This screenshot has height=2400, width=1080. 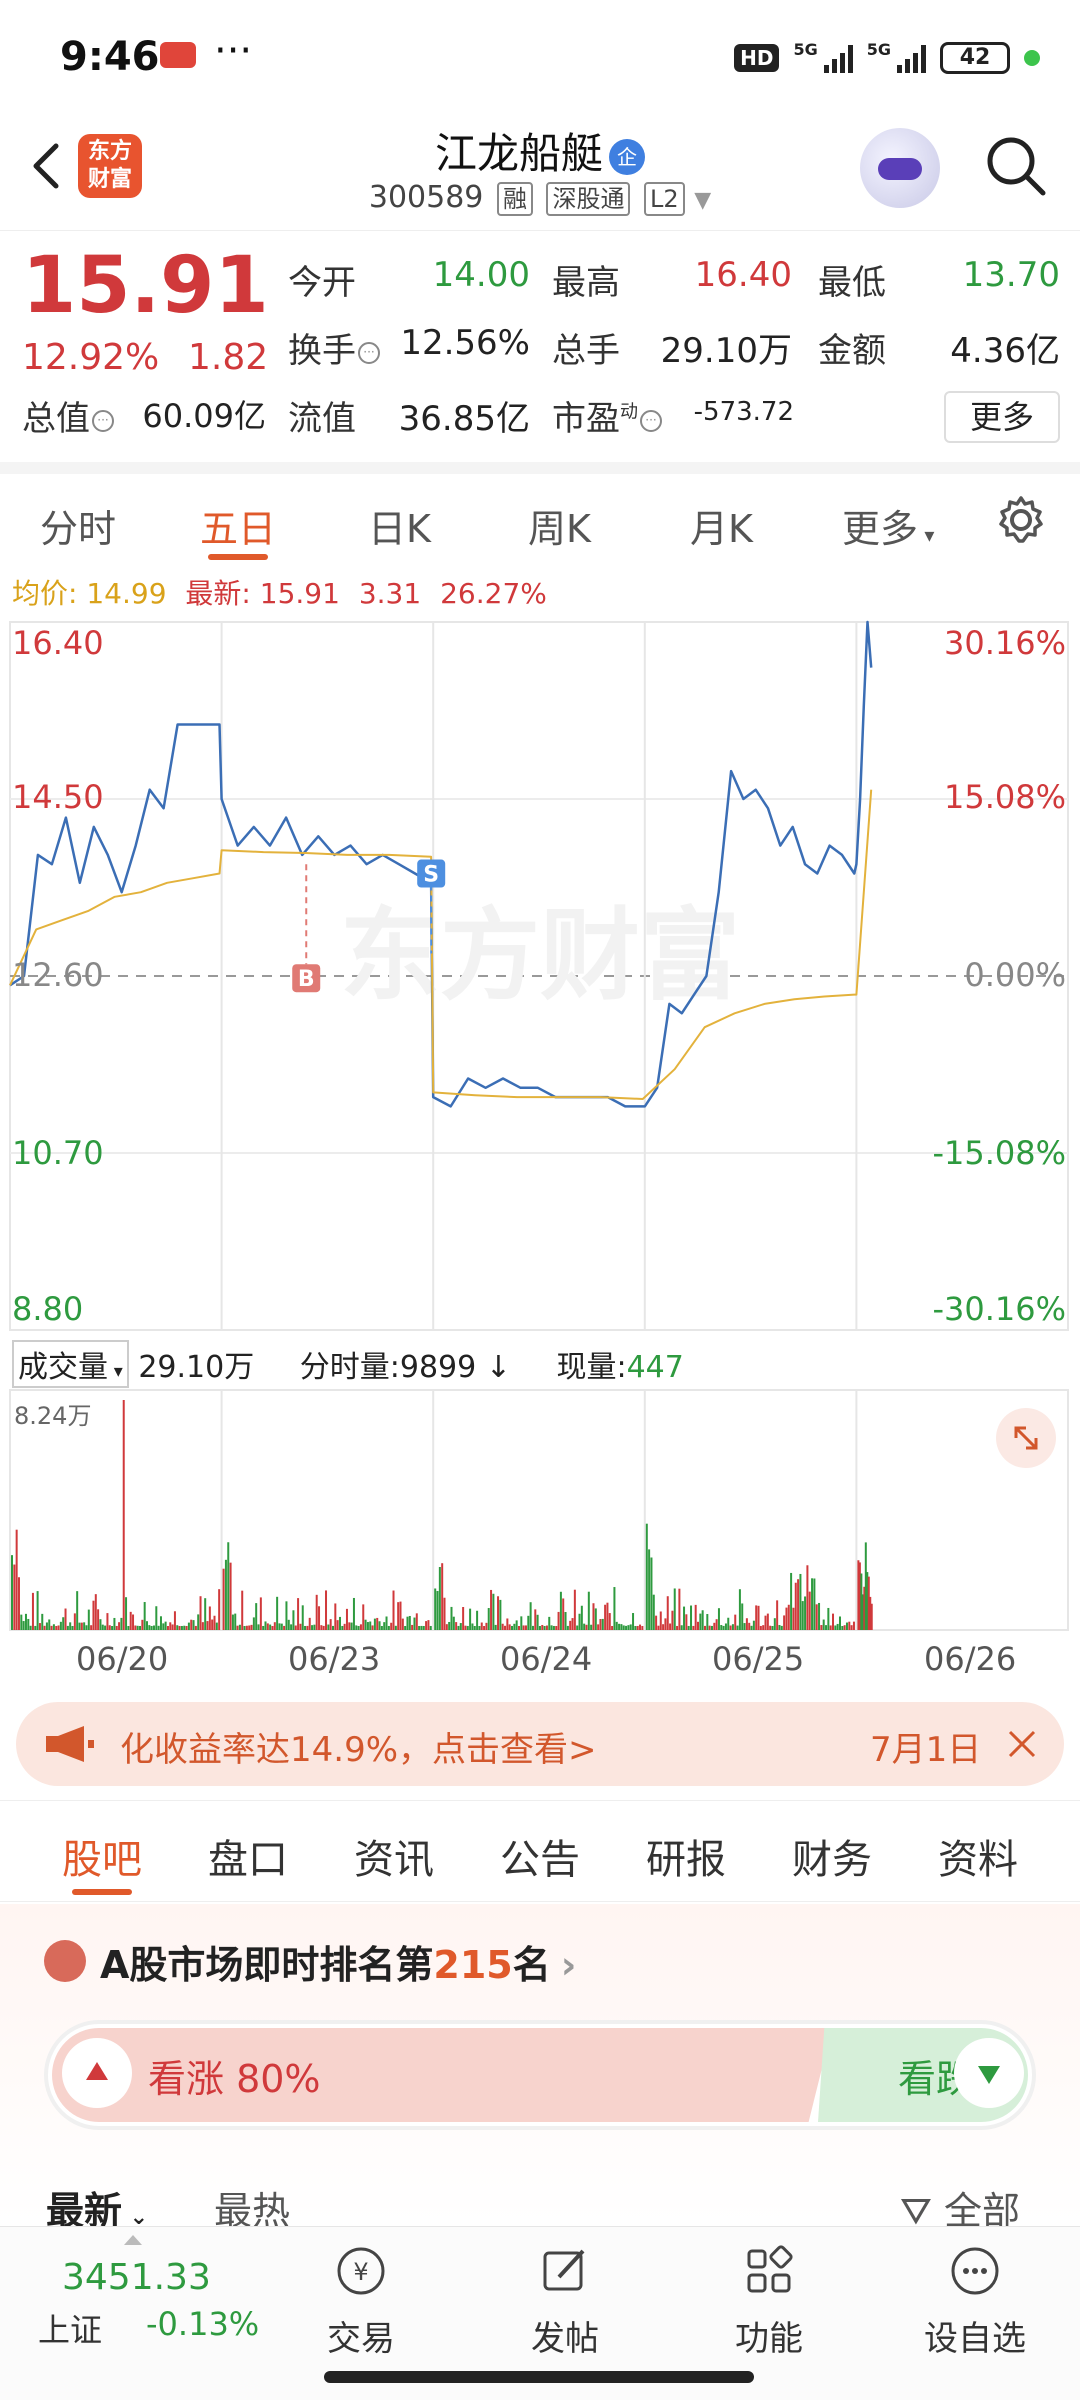 I want to click on info-icon: ···, so click(x=369, y=352).